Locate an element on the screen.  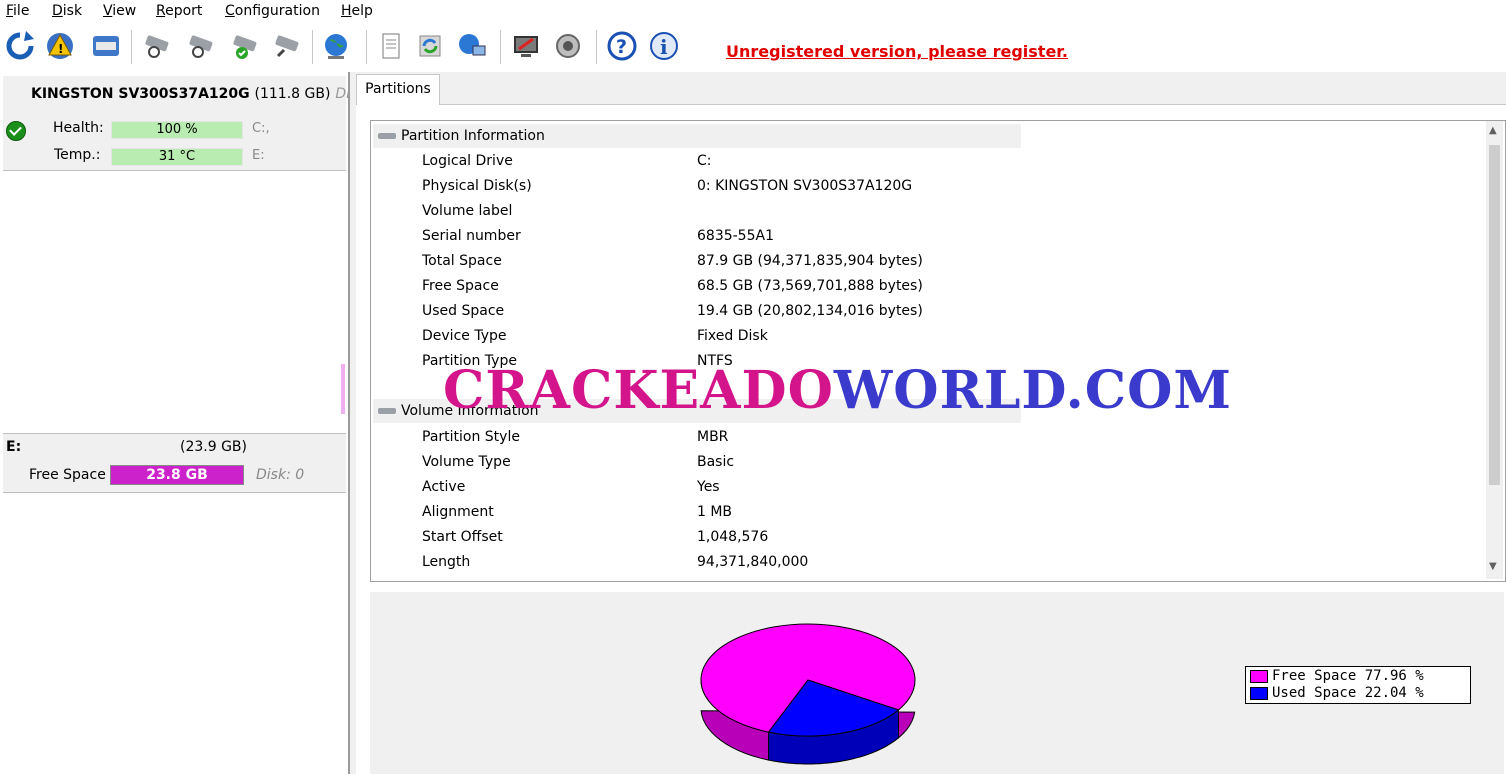
info-scrollbar: ▲ ▼ is located at coordinates (1494, 350).